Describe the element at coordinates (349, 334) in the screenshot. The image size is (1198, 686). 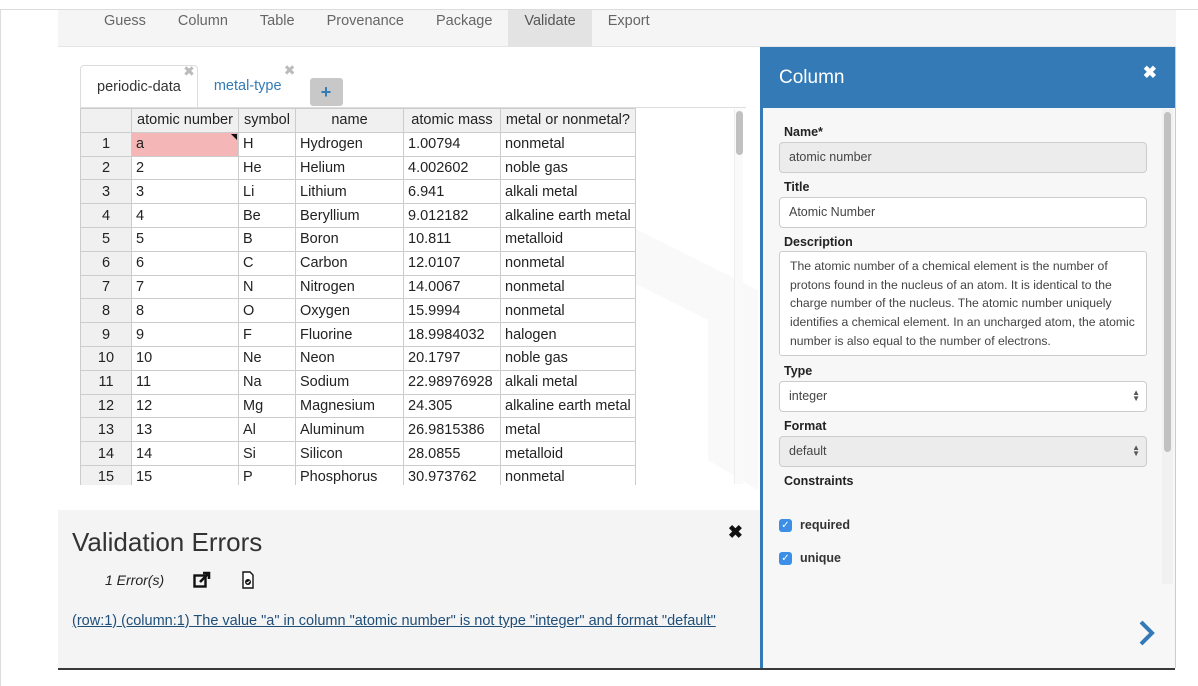
I see `table-cell: Fluorine` at that location.